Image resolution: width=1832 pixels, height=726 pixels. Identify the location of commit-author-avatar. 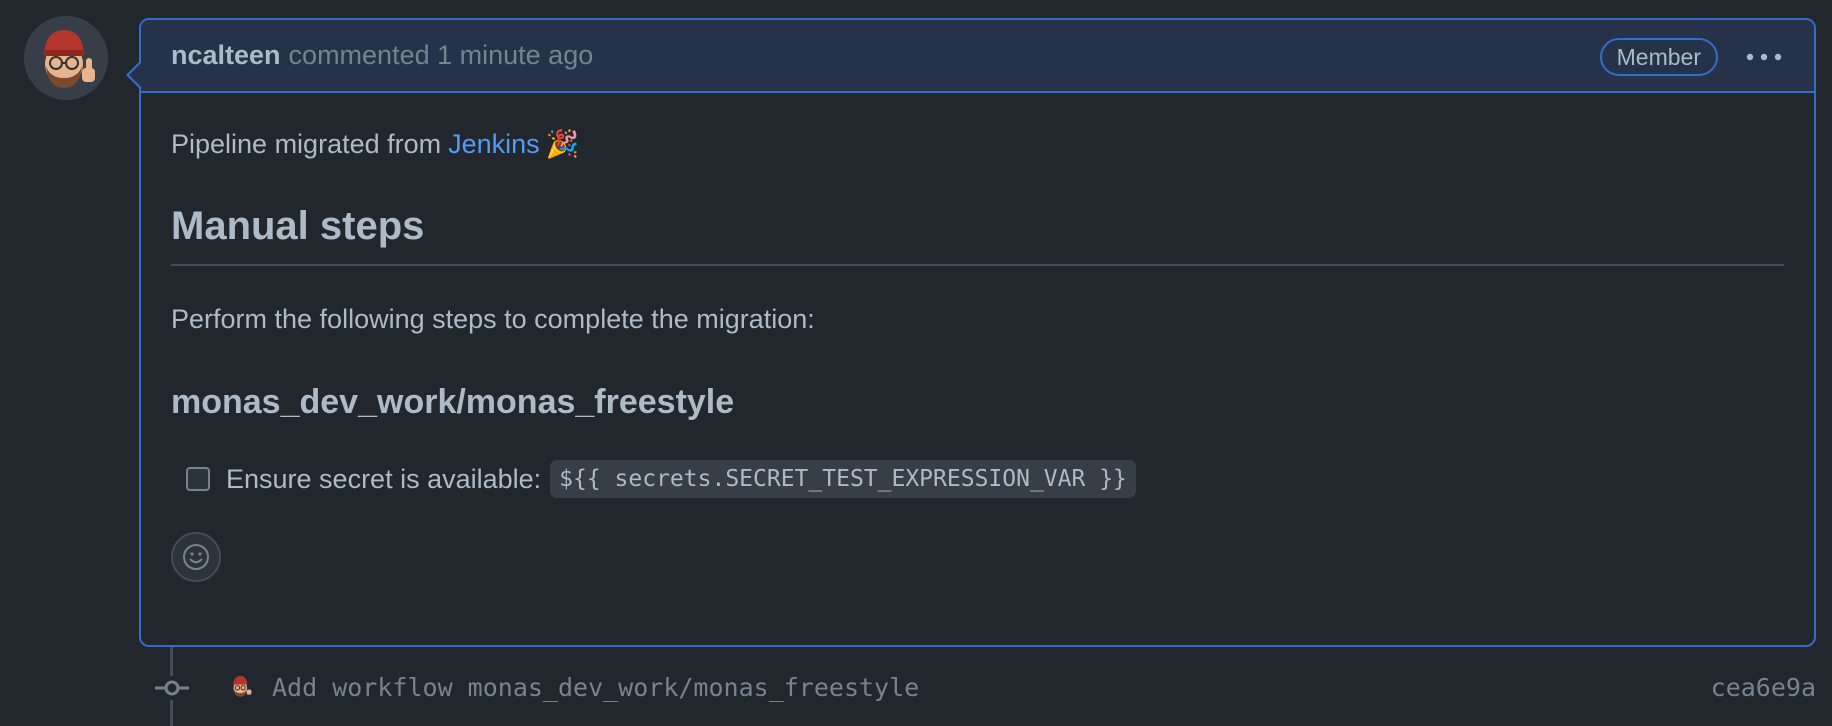
(241, 686).